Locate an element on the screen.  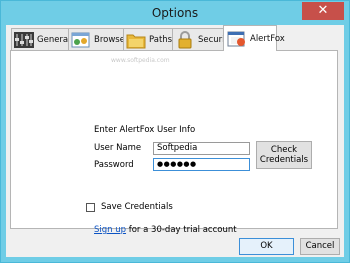
cancel-button: Cancel is located at coordinates (320, 246).